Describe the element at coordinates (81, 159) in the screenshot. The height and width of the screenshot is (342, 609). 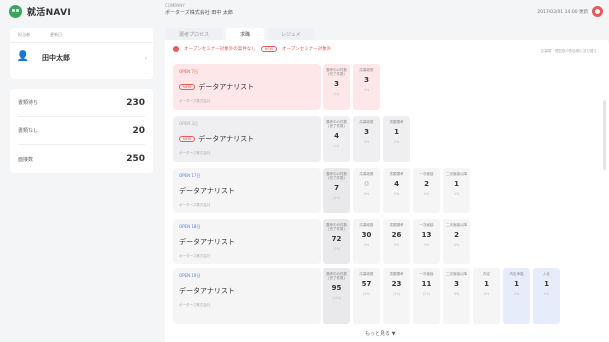
I see `stat-row: 面接数 250` at that location.